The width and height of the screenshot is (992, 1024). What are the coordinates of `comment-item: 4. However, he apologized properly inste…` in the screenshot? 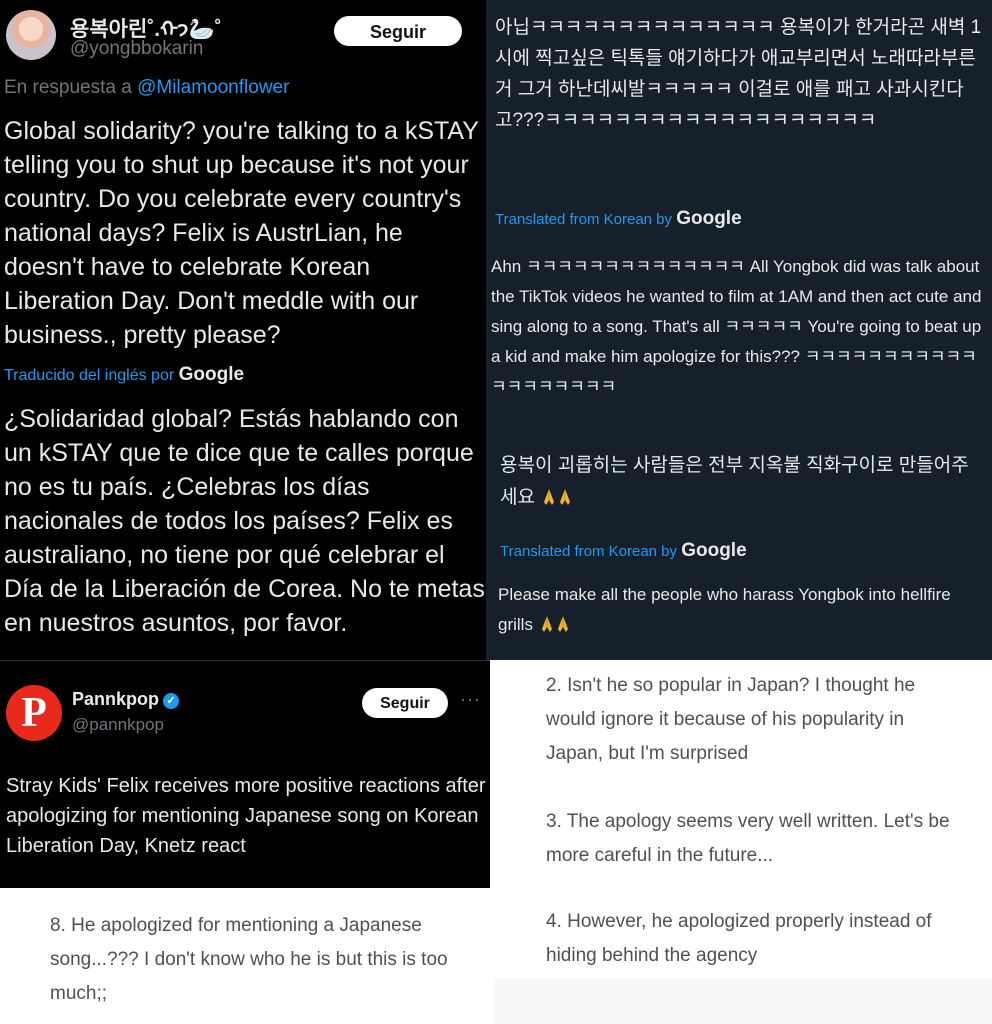 It's located at (739, 938).